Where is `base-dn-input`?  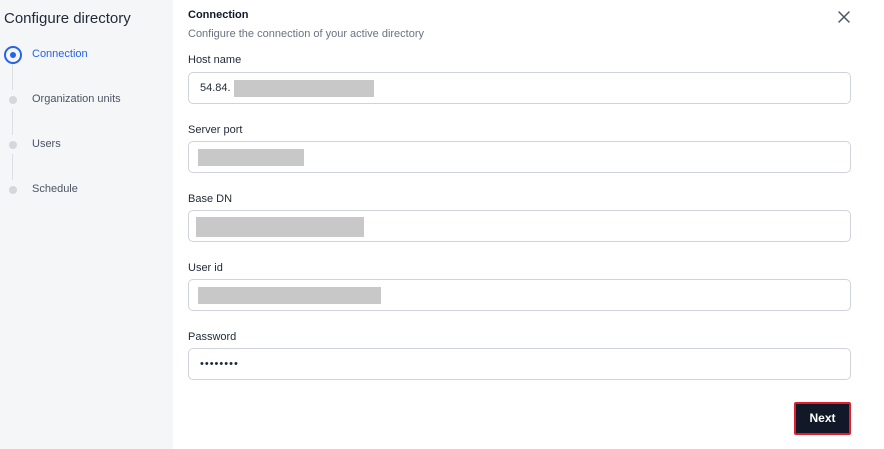 base-dn-input is located at coordinates (519, 226).